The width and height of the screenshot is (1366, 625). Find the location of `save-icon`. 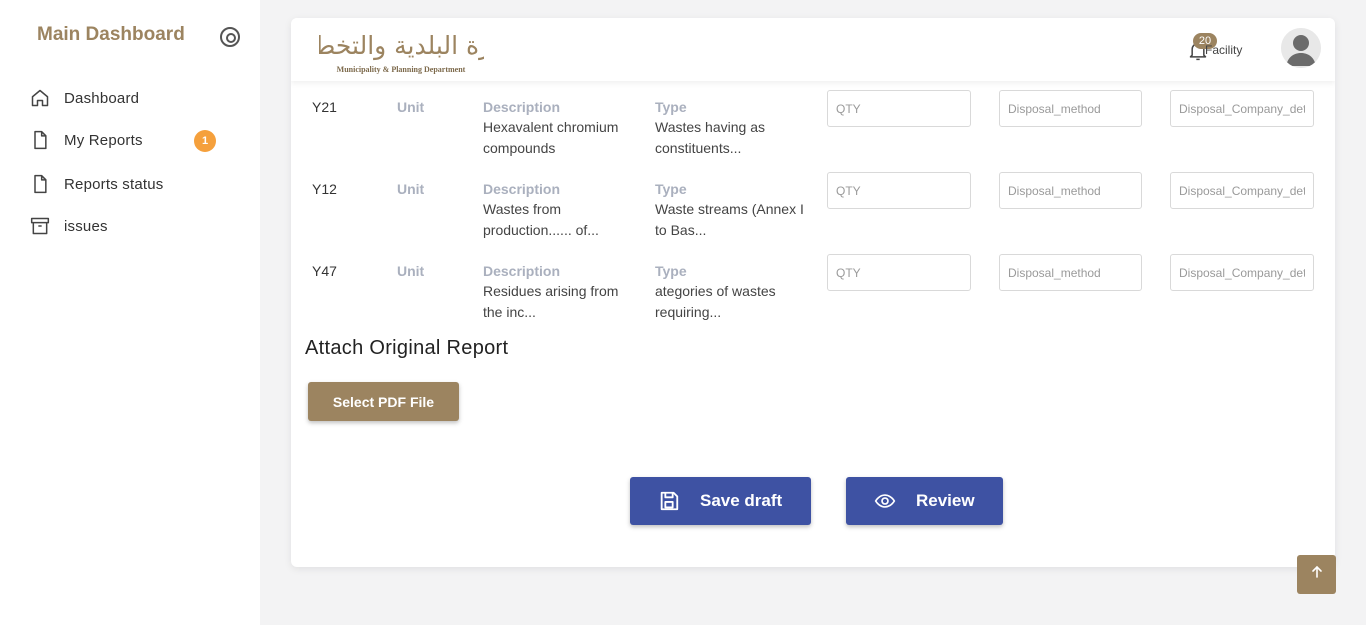

save-icon is located at coordinates (669, 501).